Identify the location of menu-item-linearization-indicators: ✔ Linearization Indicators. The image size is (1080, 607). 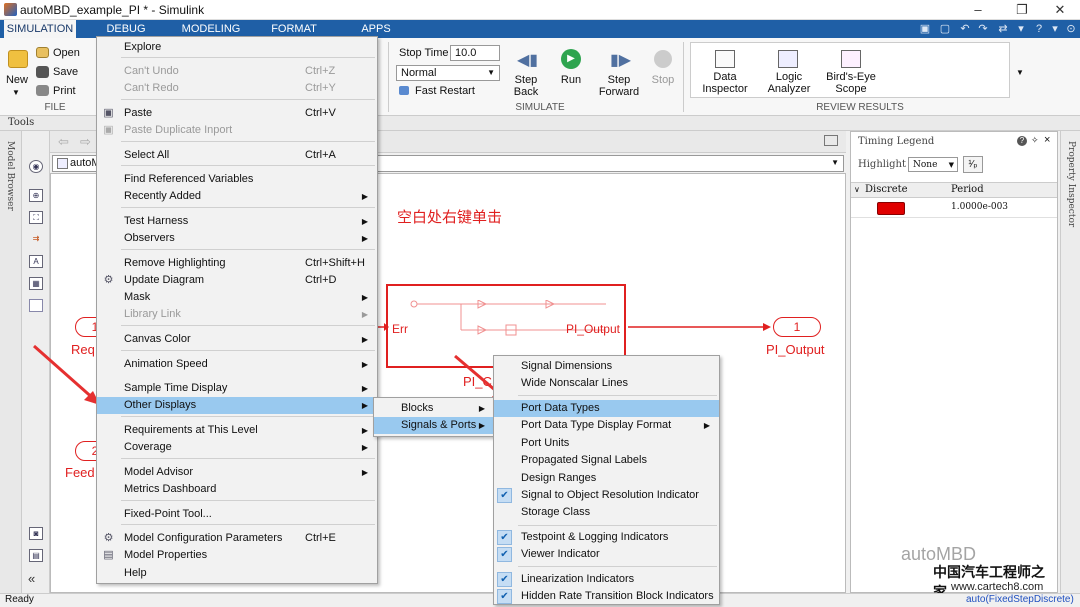
(606, 579).